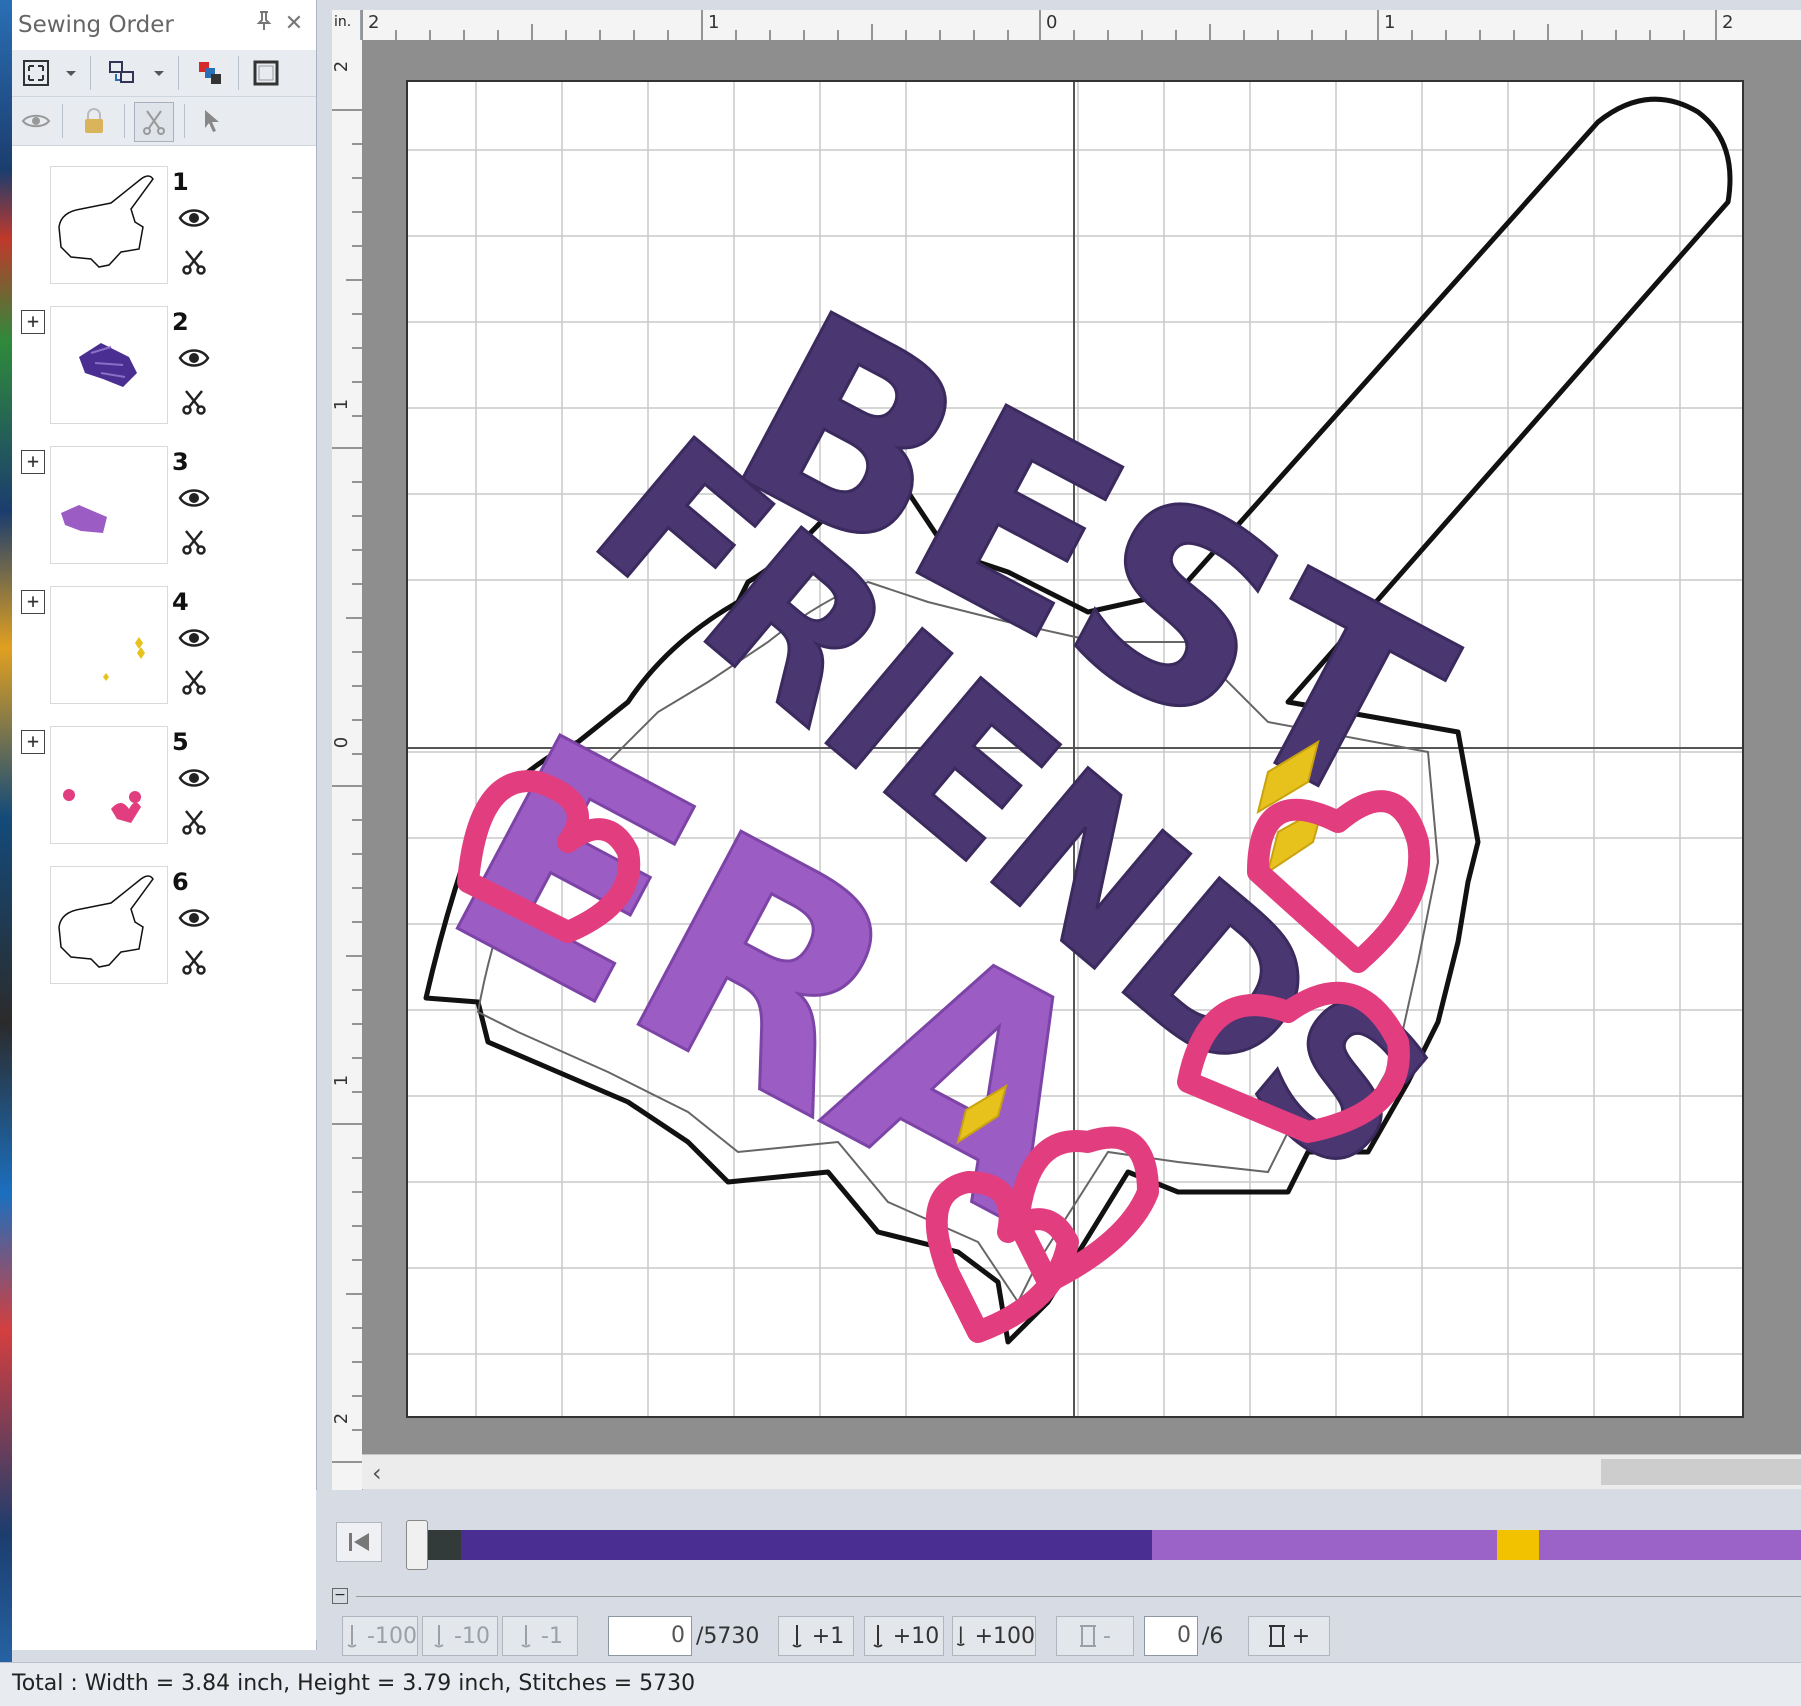 The height and width of the screenshot is (1706, 1801). Describe the element at coordinates (472, 1636) in the screenshot. I see `button-label: -10` at that location.